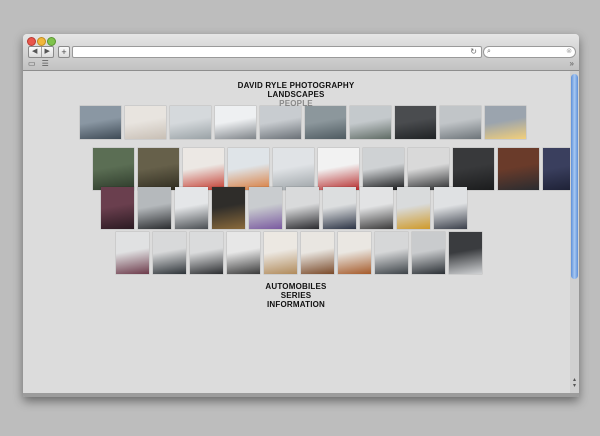 The image size is (600, 436). I want to click on scrollbar-thumb, so click(574, 176).